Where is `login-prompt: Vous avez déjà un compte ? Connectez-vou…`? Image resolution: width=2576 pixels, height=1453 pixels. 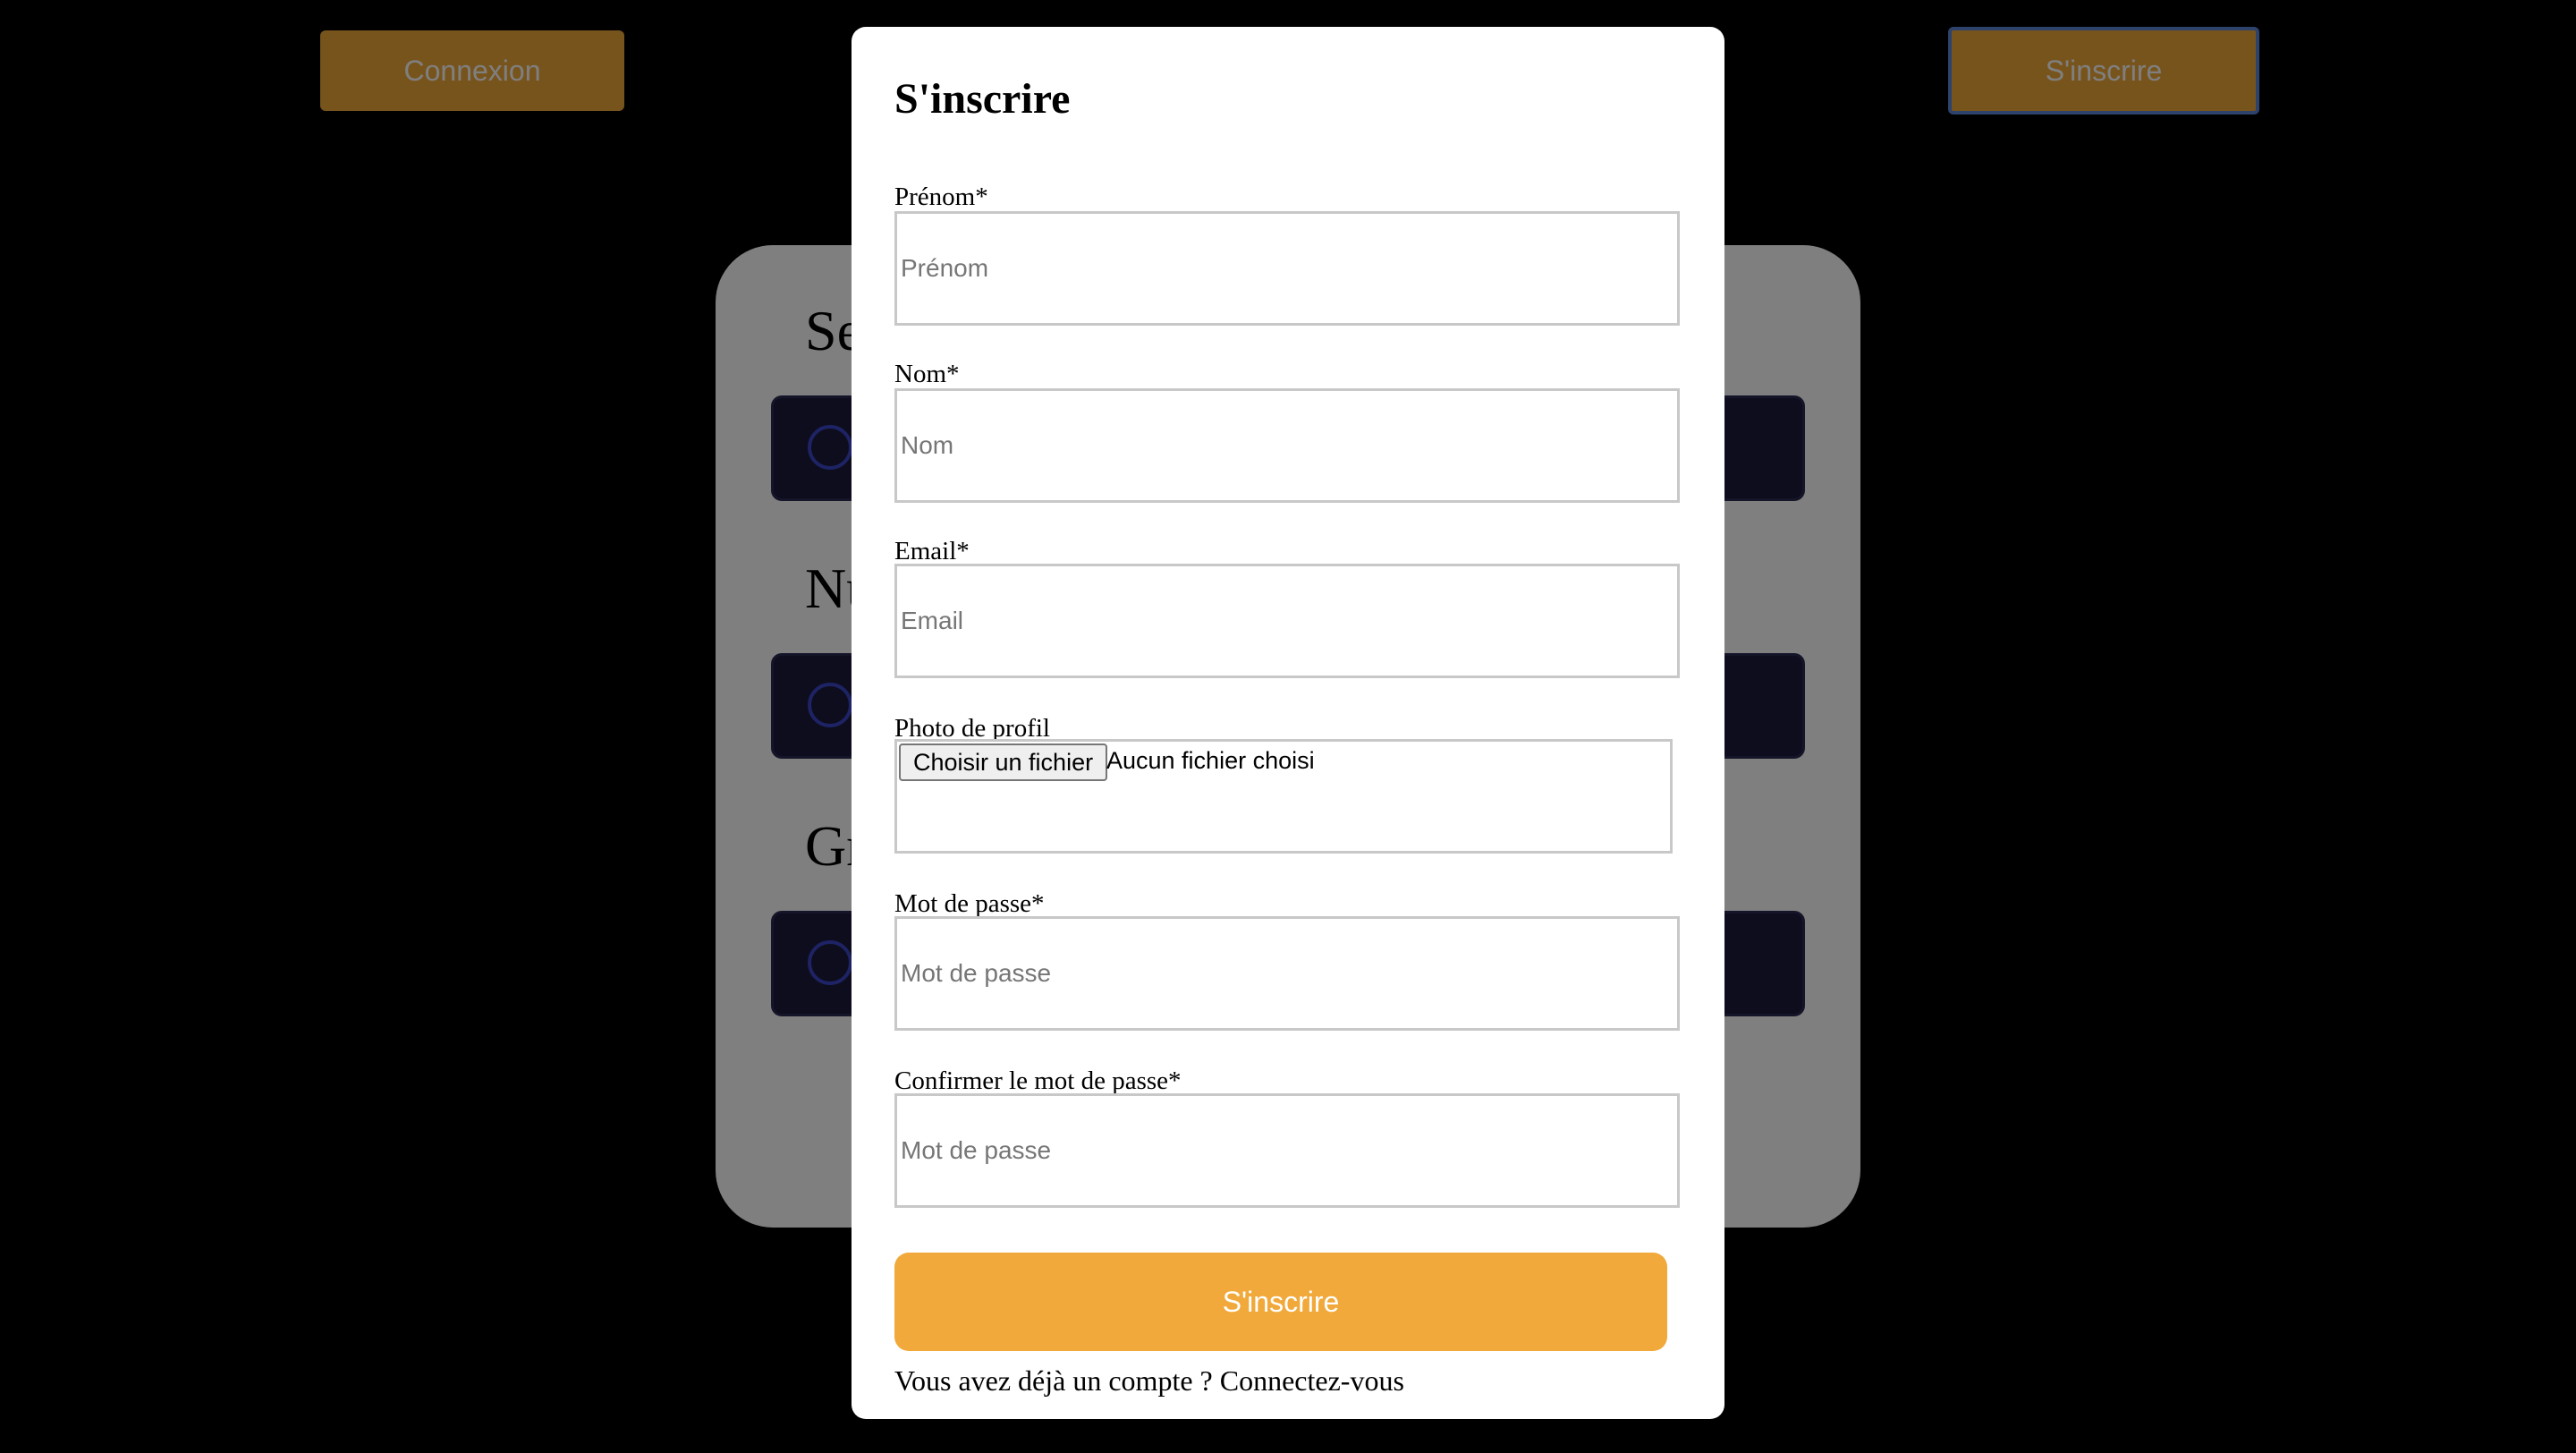 login-prompt: Vous avez déjà un compte ? Connectez-vou… is located at coordinates (1149, 1380).